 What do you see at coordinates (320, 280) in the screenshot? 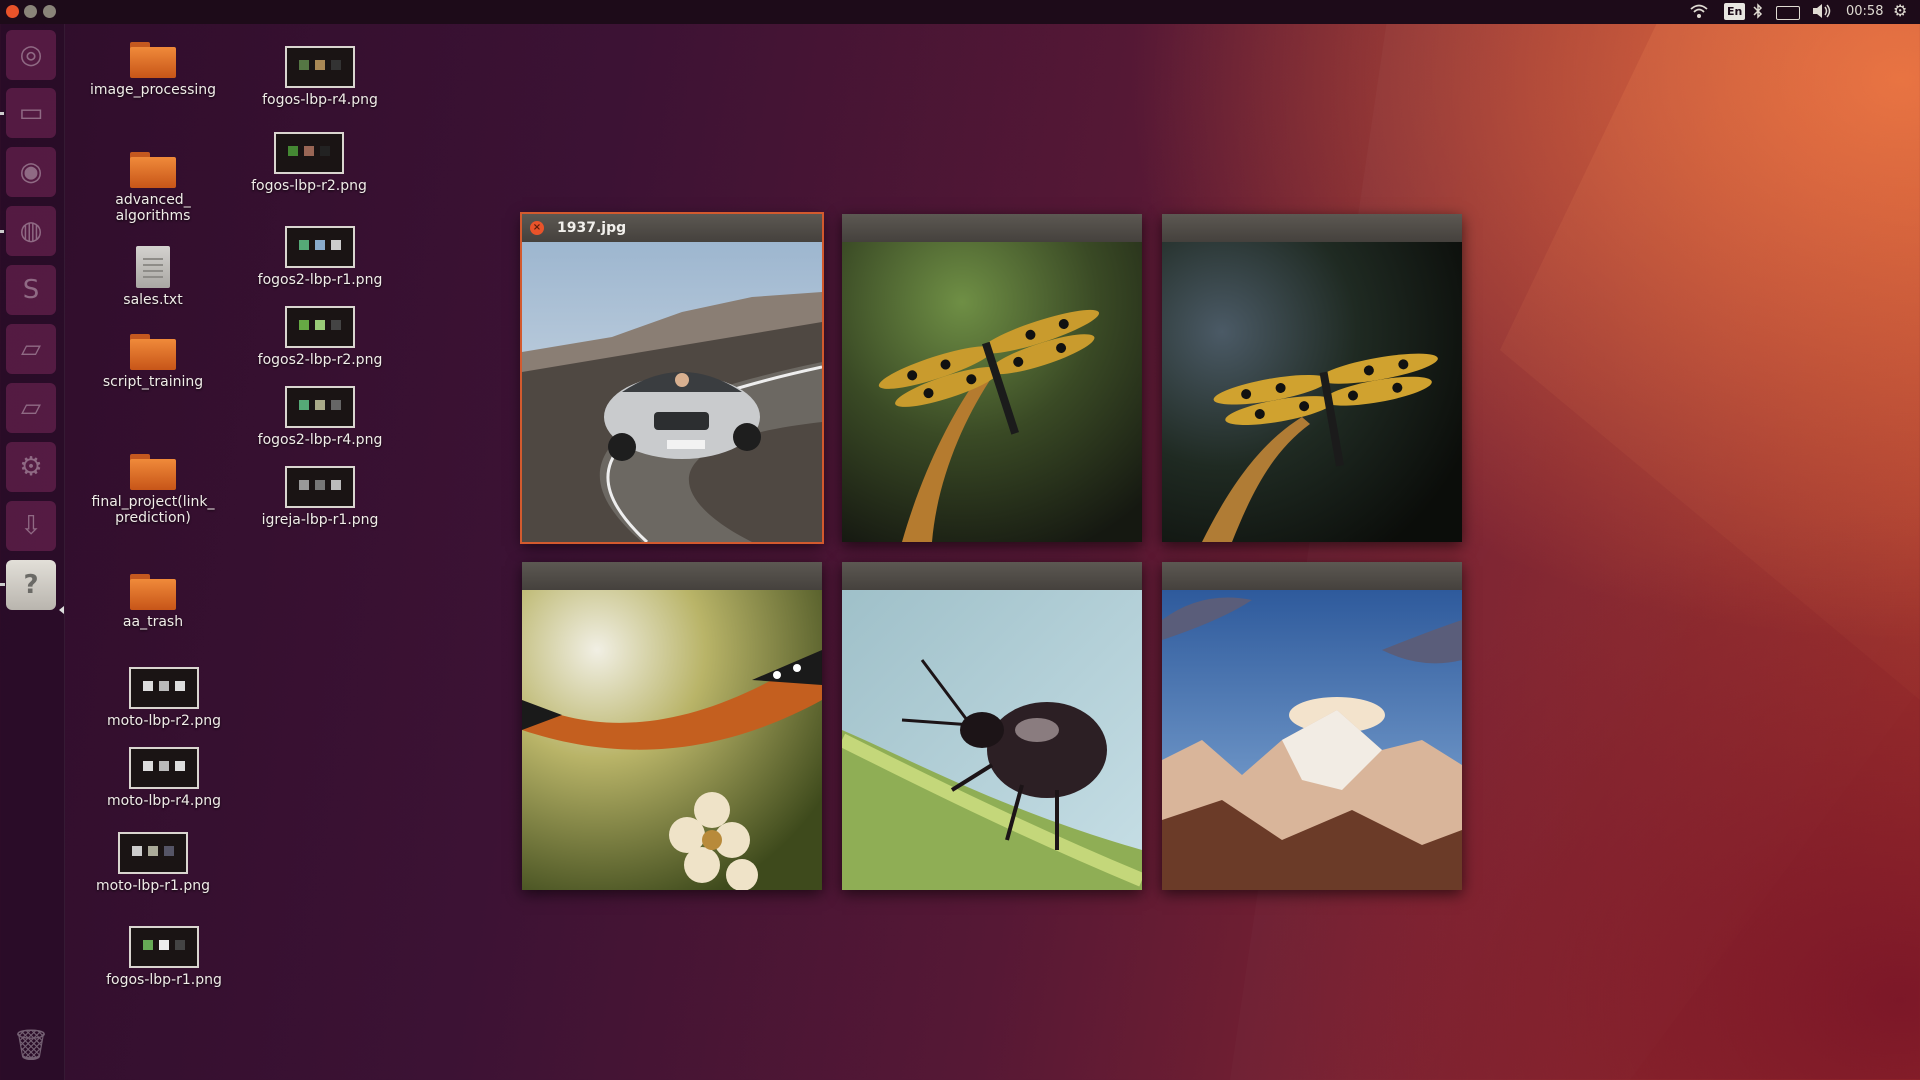
I see `desktop-icon-label: fogos2-lbp-r1.png` at bounding box center [320, 280].